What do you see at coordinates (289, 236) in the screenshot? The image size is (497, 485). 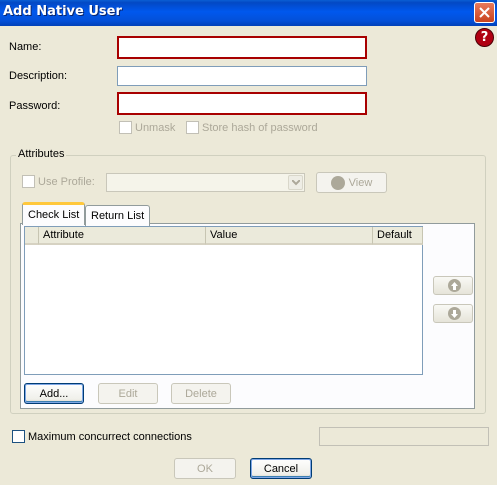 I see `column-header-value: Value` at bounding box center [289, 236].